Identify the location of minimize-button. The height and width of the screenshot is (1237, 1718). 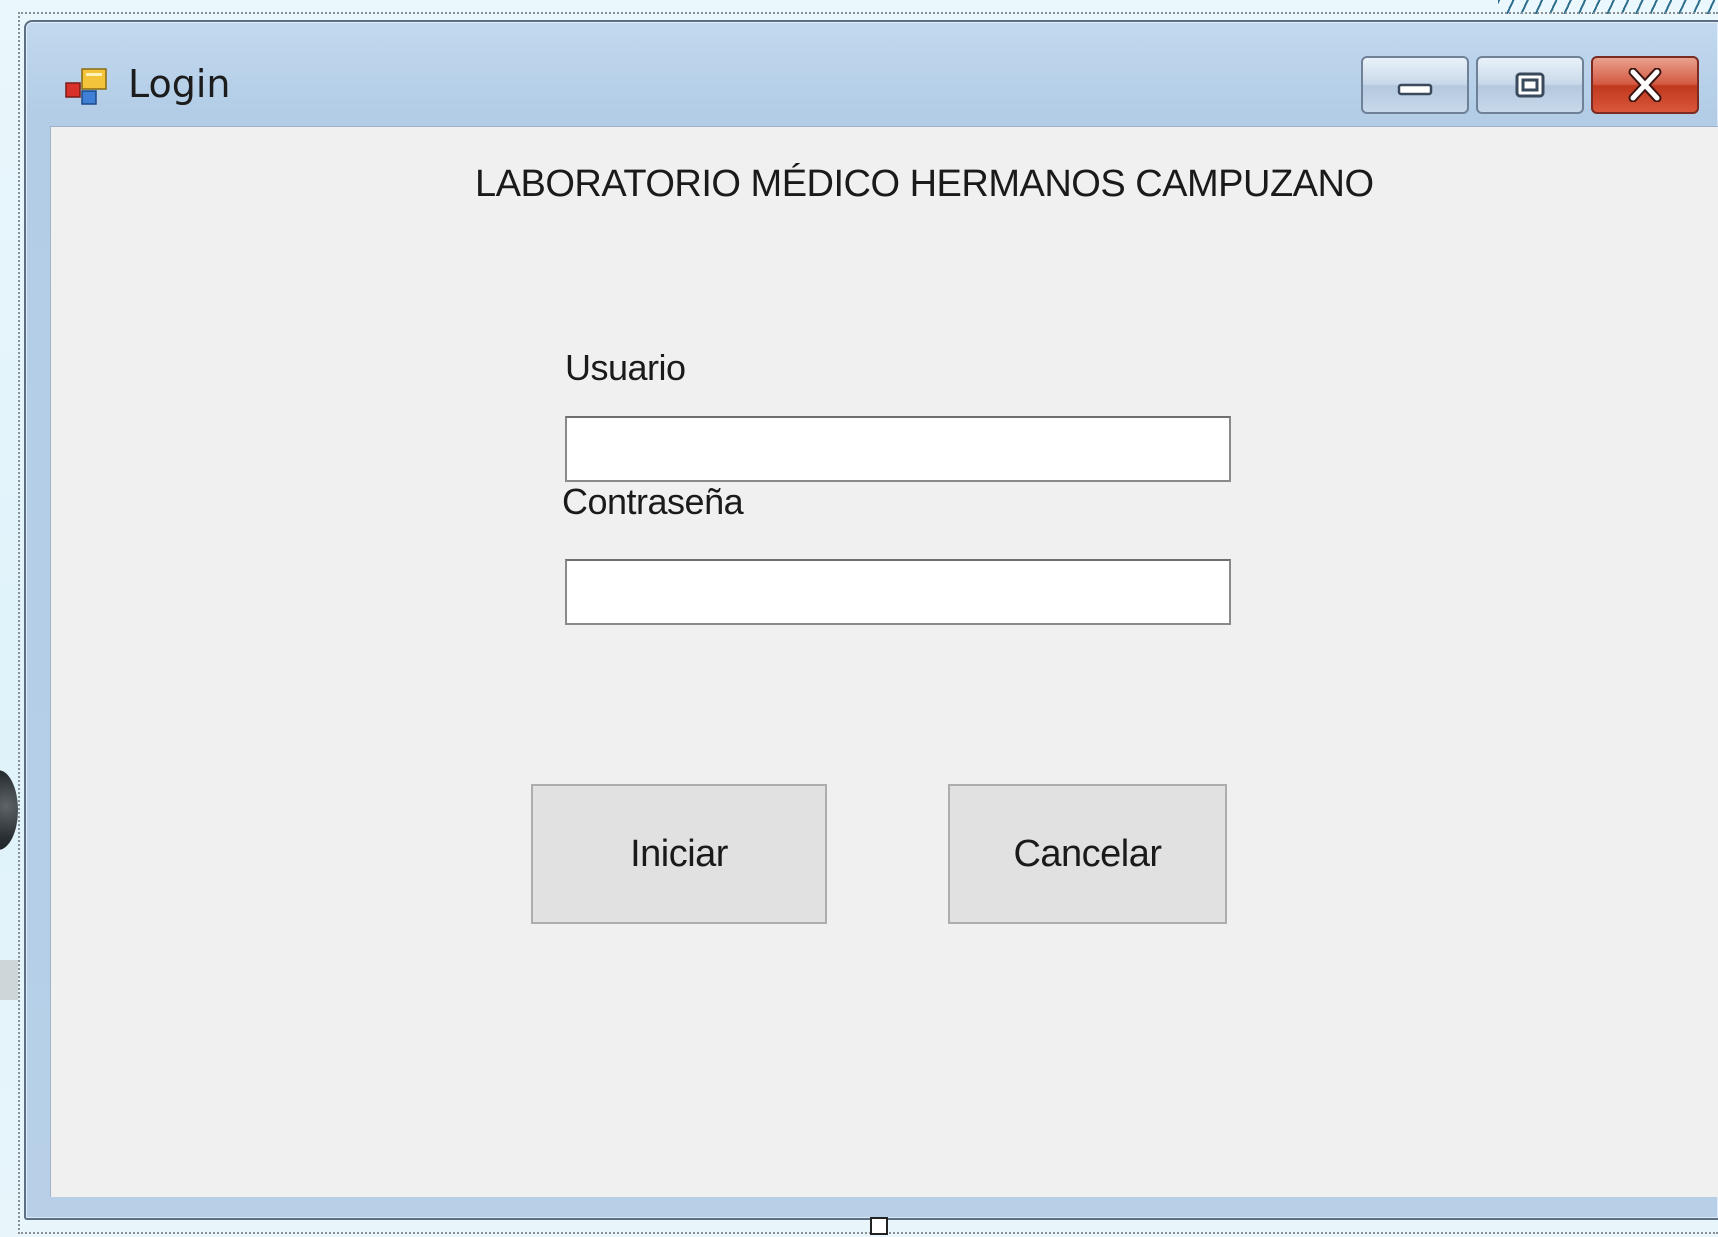
(1415, 85).